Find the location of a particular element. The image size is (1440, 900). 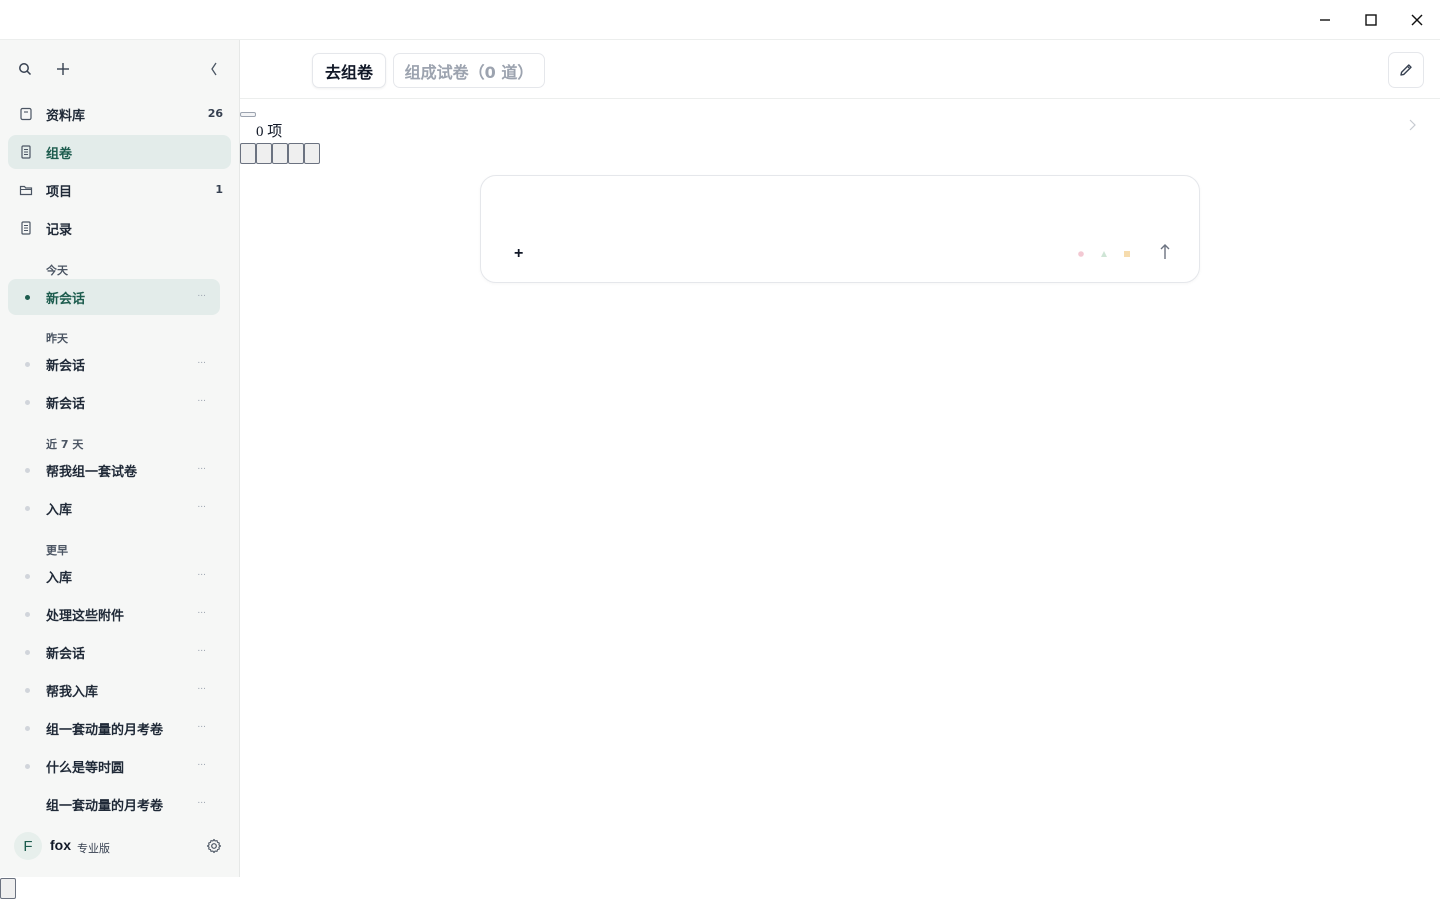

pencil-icon is located at coordinates (1406, 70).